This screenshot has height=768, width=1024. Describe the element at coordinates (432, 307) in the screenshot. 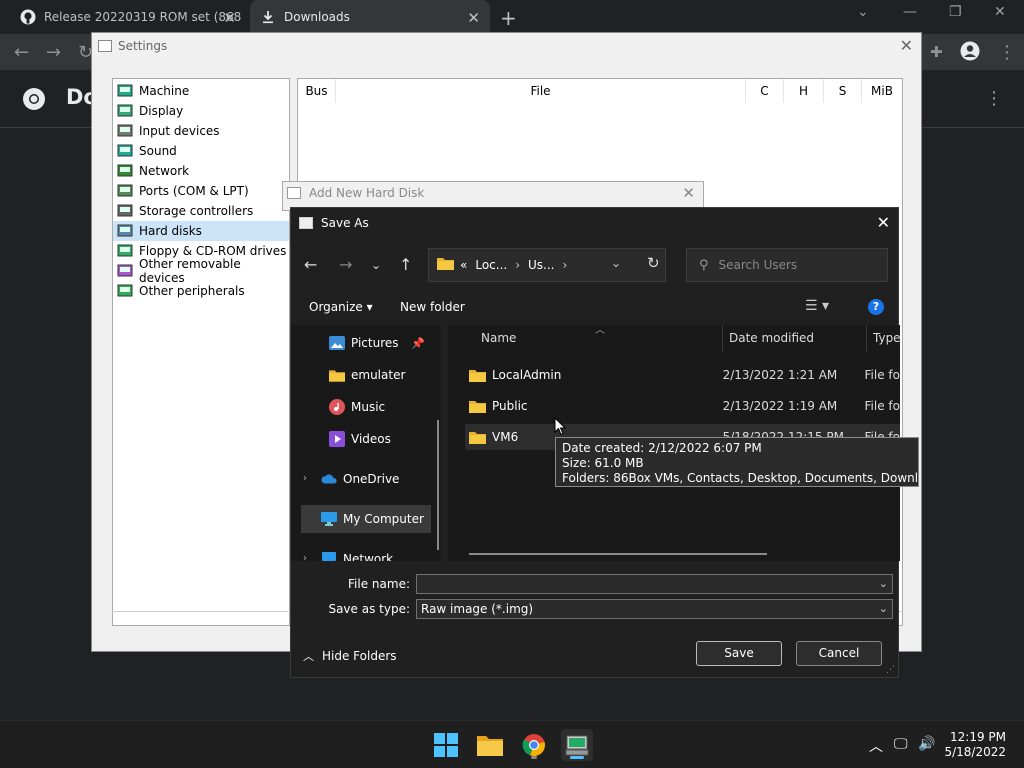

I see `new-folder-button: New folder` at that location.